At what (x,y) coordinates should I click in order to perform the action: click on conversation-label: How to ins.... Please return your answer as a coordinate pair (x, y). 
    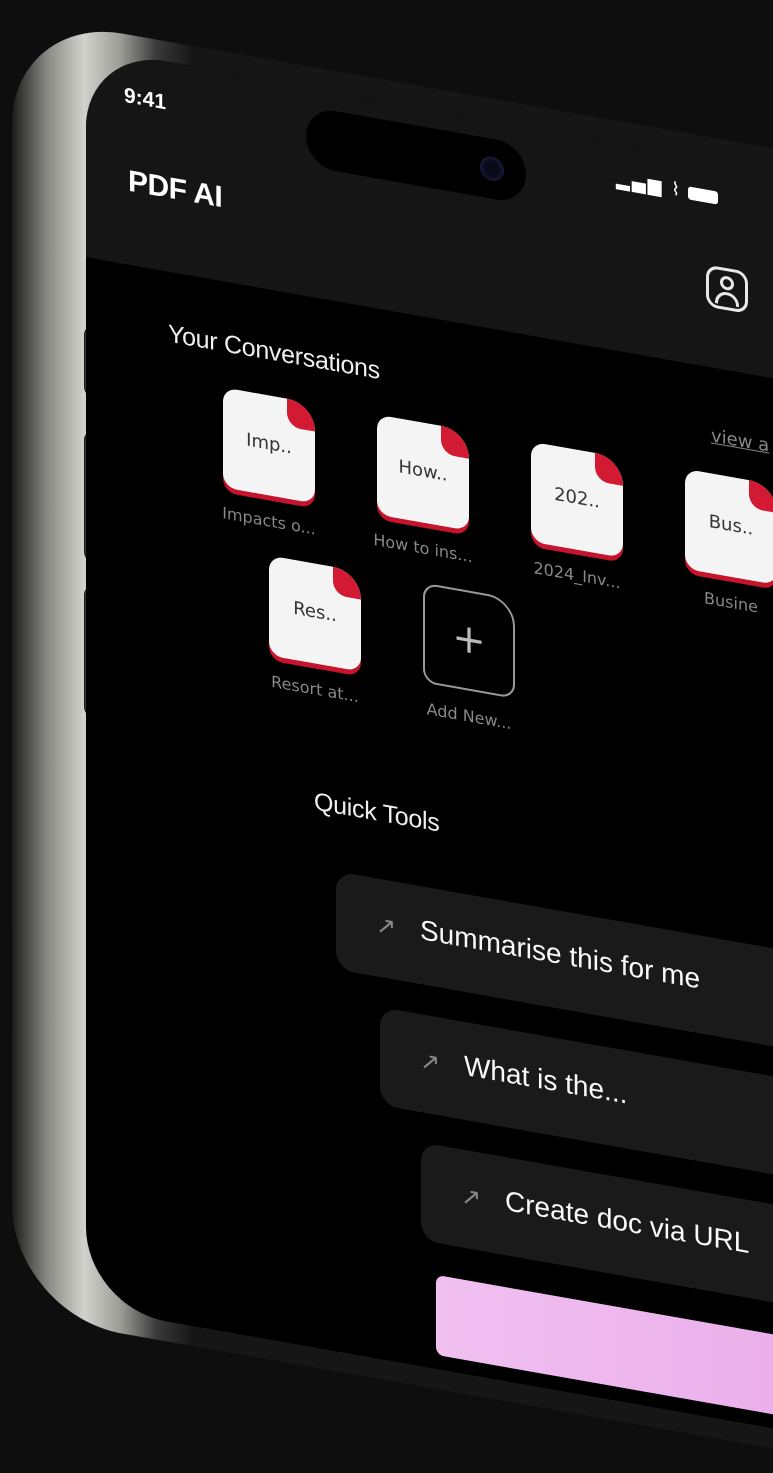
    Looking at the image, I should click on (423, 548).